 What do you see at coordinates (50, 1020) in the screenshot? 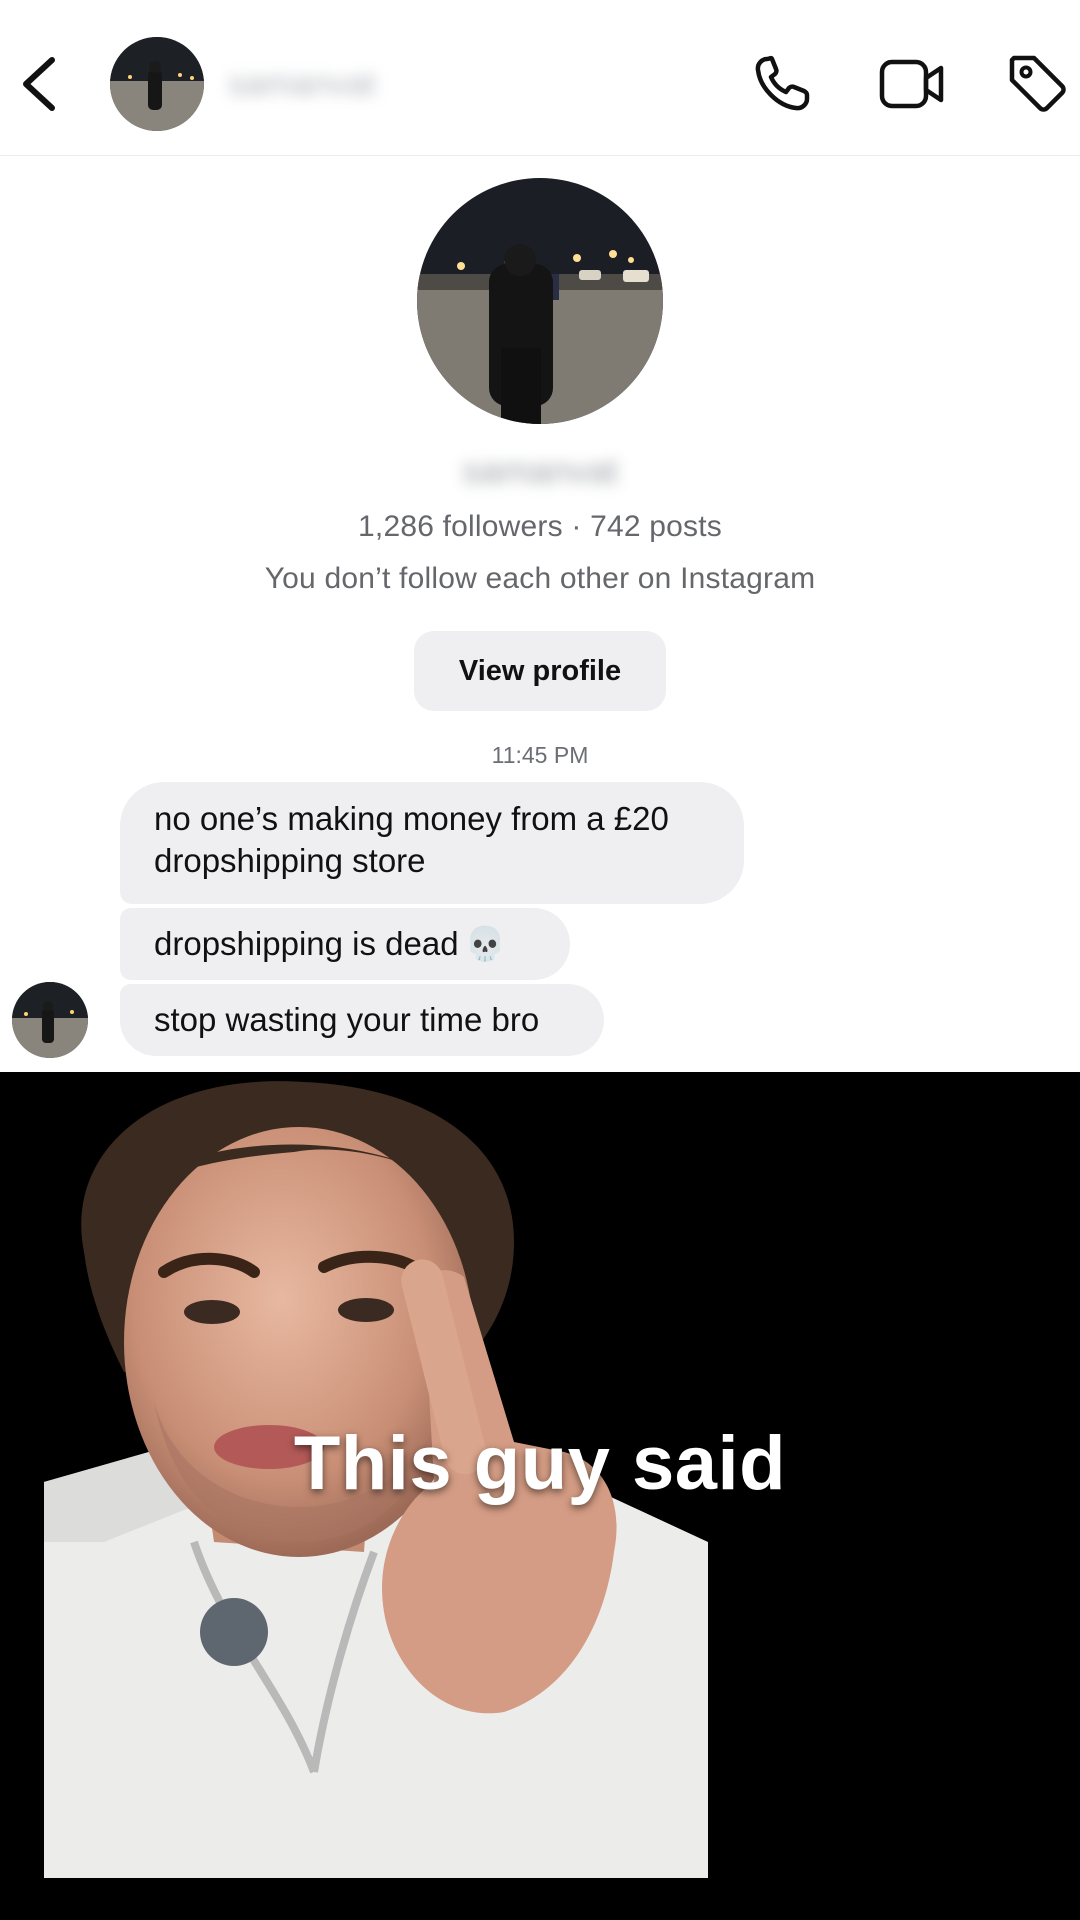
I see `sender-avatar` at bounding box center [50, 1020].